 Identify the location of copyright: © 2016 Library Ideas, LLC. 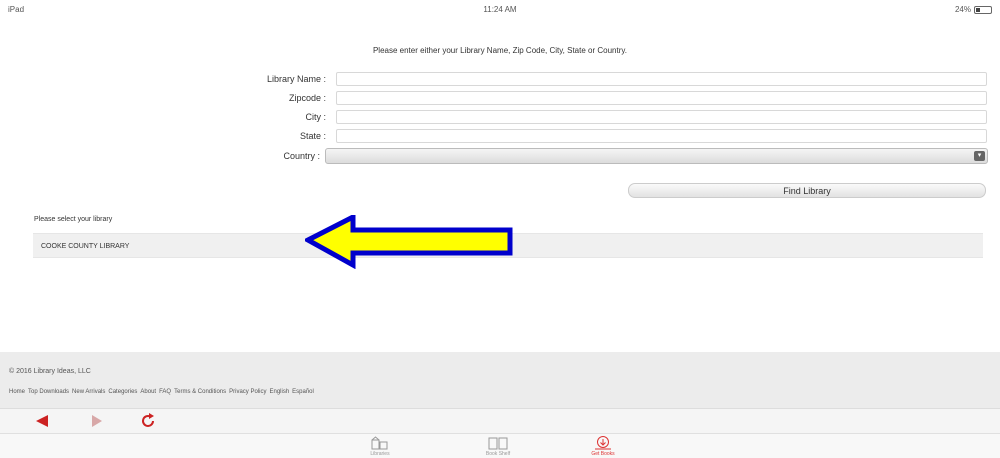
(50, 371).